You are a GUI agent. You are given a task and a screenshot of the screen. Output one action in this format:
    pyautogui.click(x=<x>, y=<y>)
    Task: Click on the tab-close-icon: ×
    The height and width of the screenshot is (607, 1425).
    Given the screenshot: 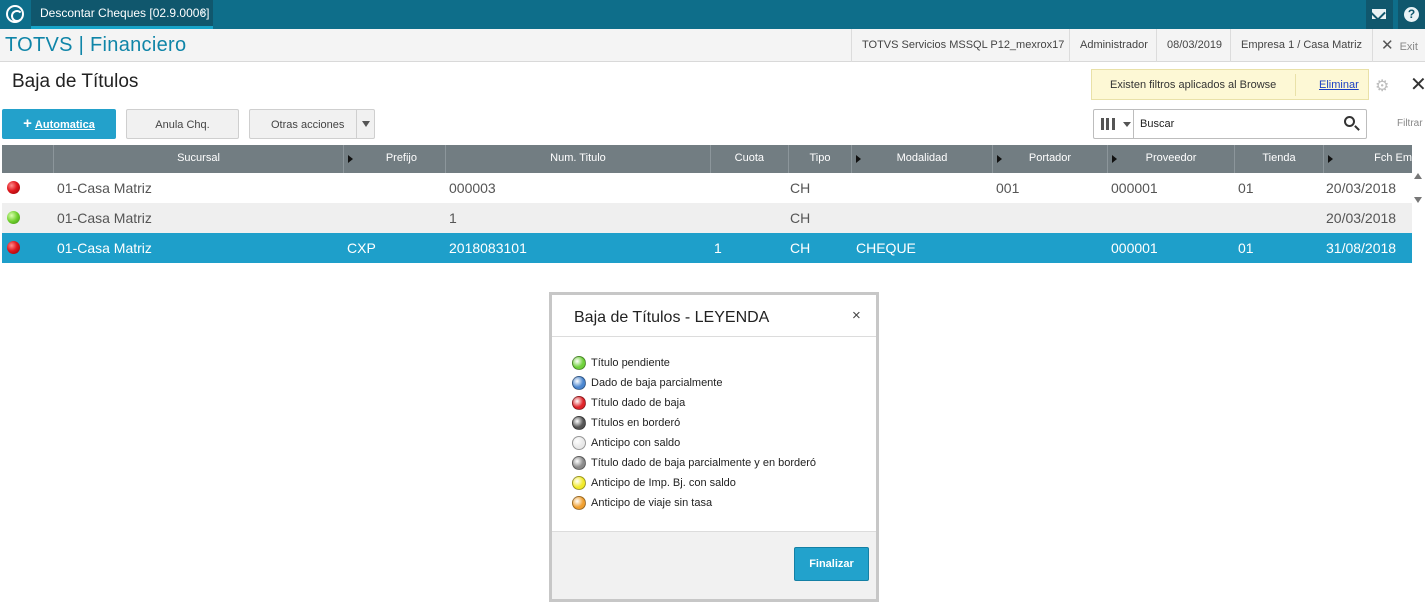 What is the action you would take?
    pyautogui.click(x=204, y=13)
    